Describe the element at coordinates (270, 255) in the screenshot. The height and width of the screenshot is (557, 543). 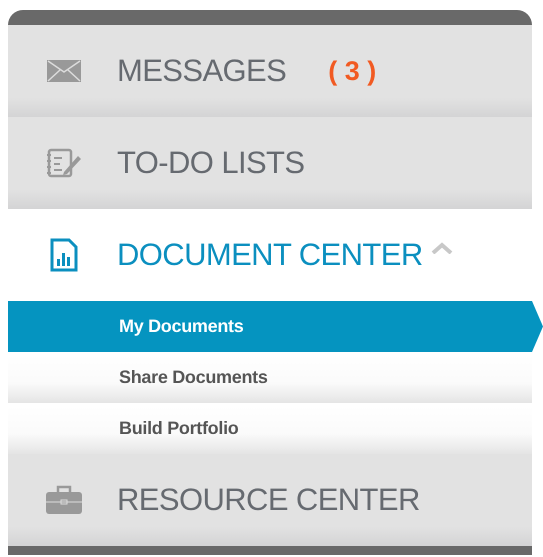
I see `section-label: DOCUMENT CENTER` at that location.